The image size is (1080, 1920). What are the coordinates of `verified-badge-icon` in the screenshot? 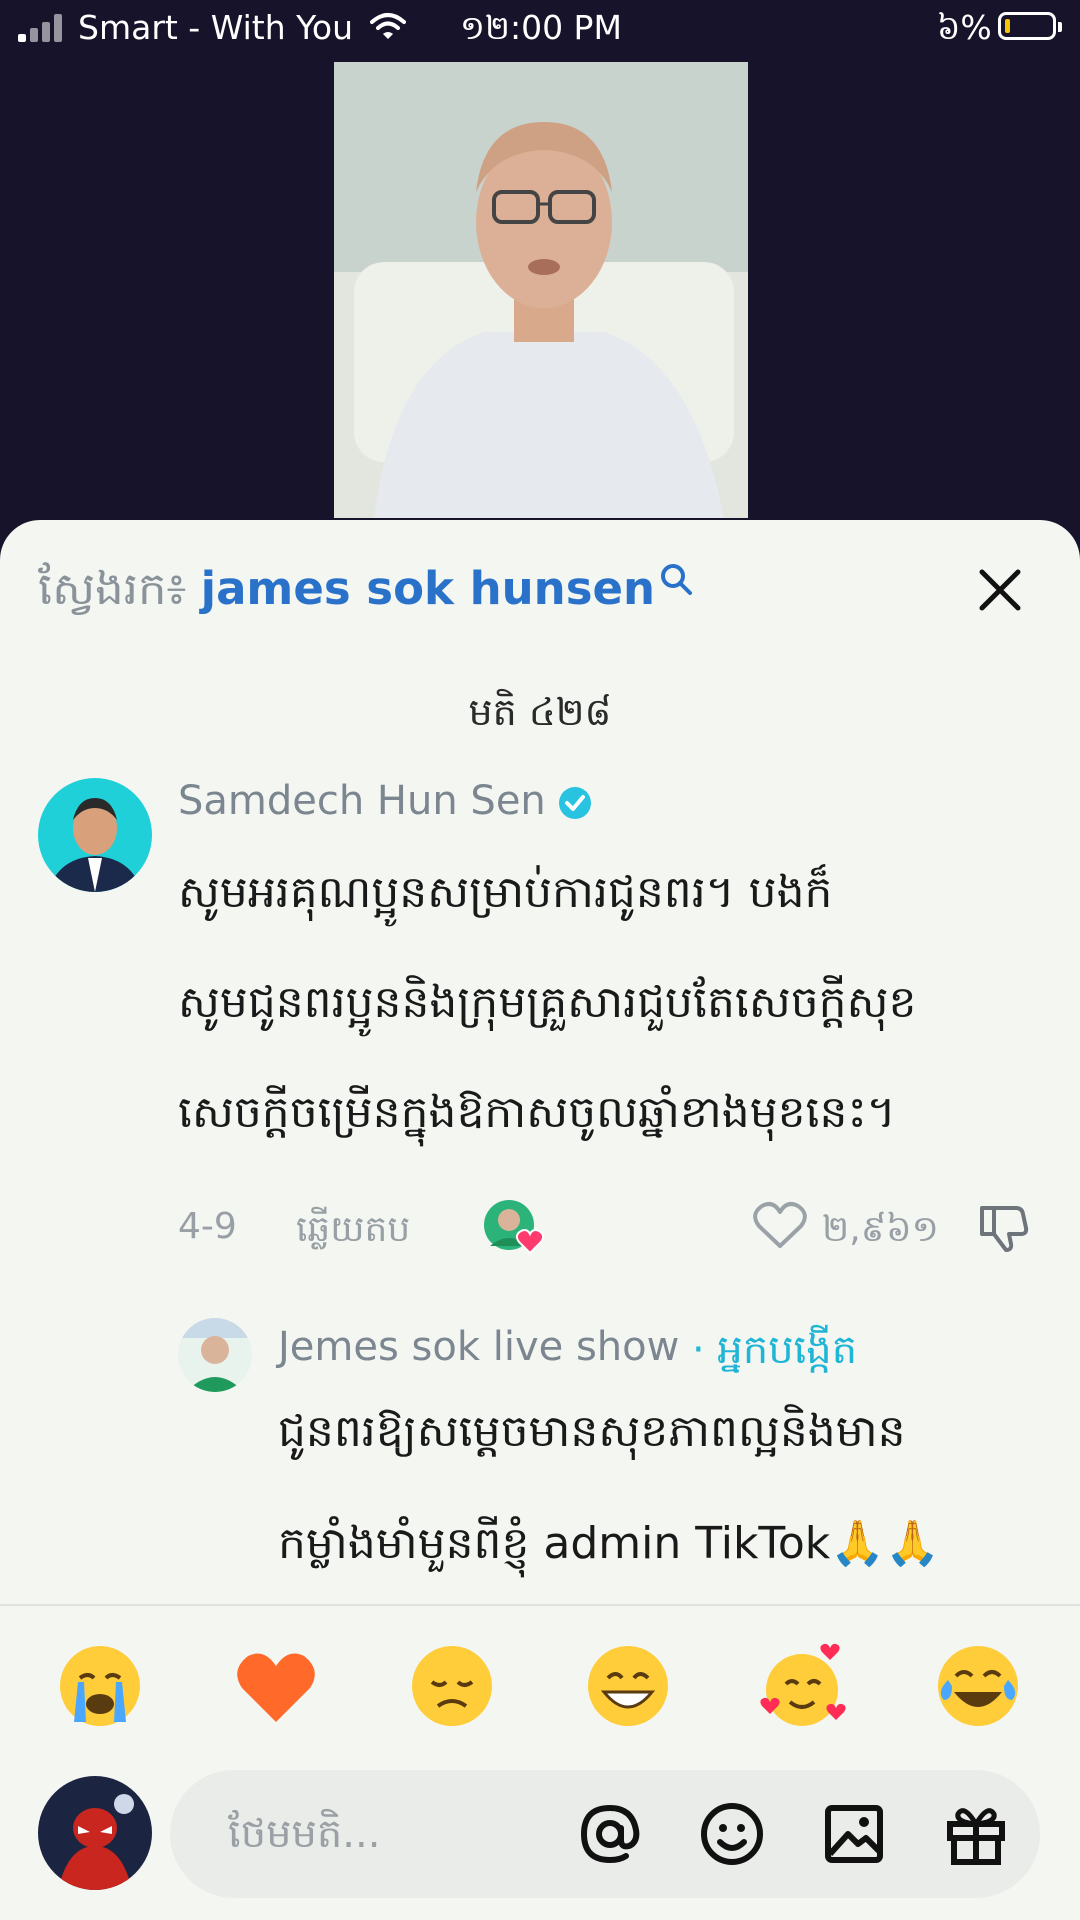 It's located at (575, 803).